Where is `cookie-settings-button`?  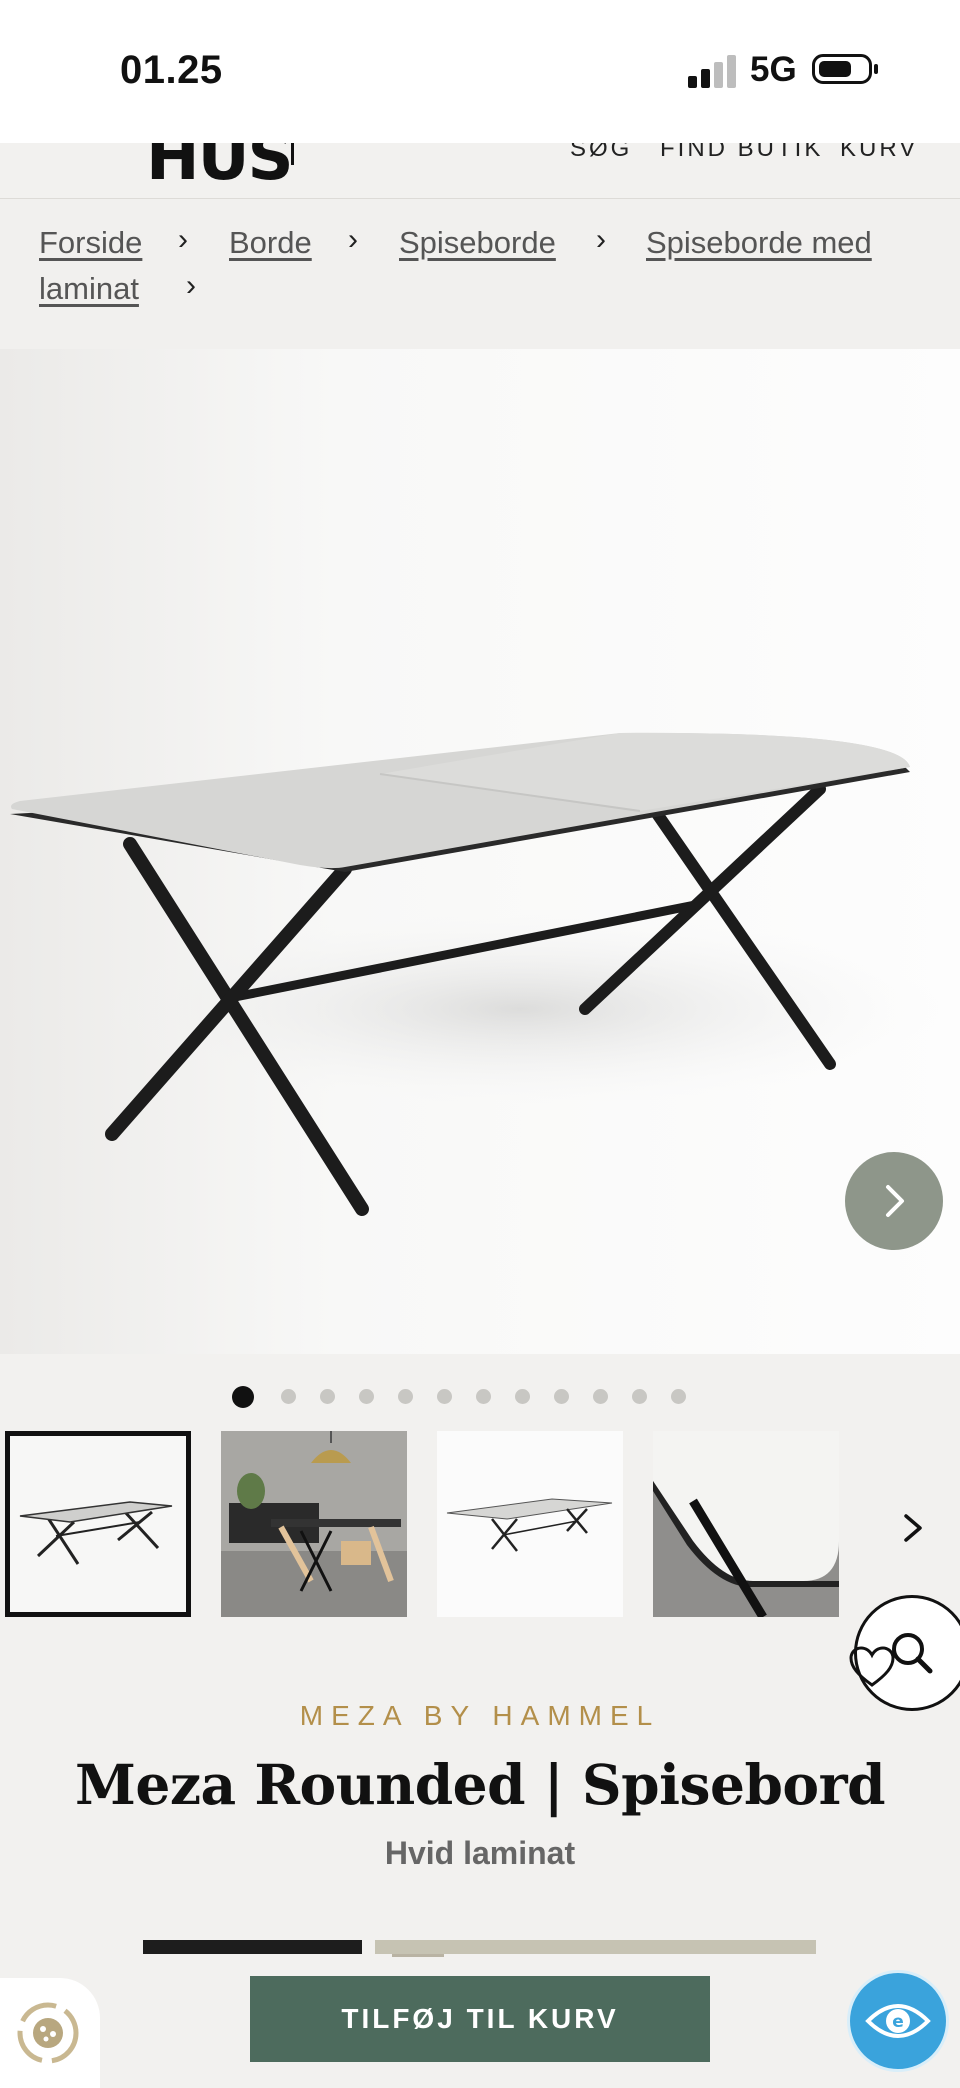 cookie-settings-button is located at coordinates (50, 2033).